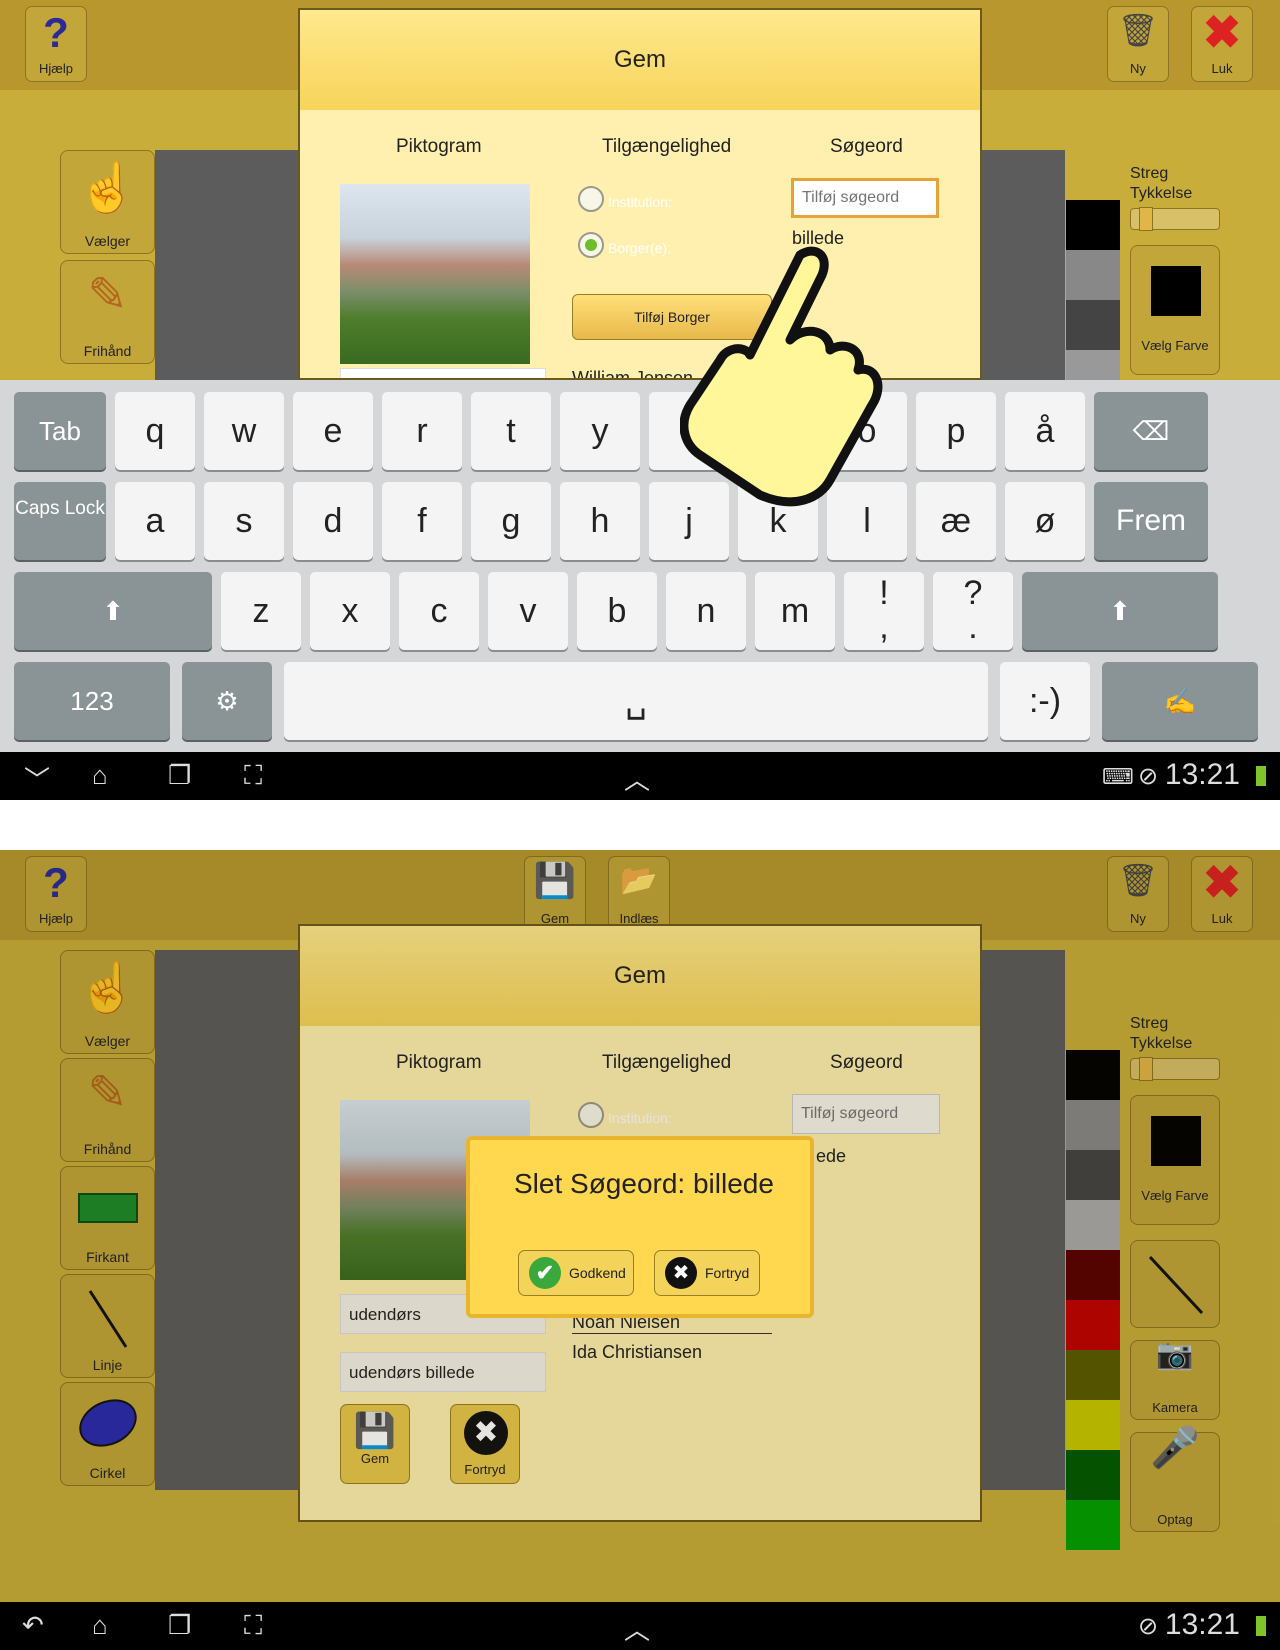  I want to click on android-nav-bar: ↶ ⌂ ❐ ⛶ ︿ ⊘ 13:21, so click(640, 1626).